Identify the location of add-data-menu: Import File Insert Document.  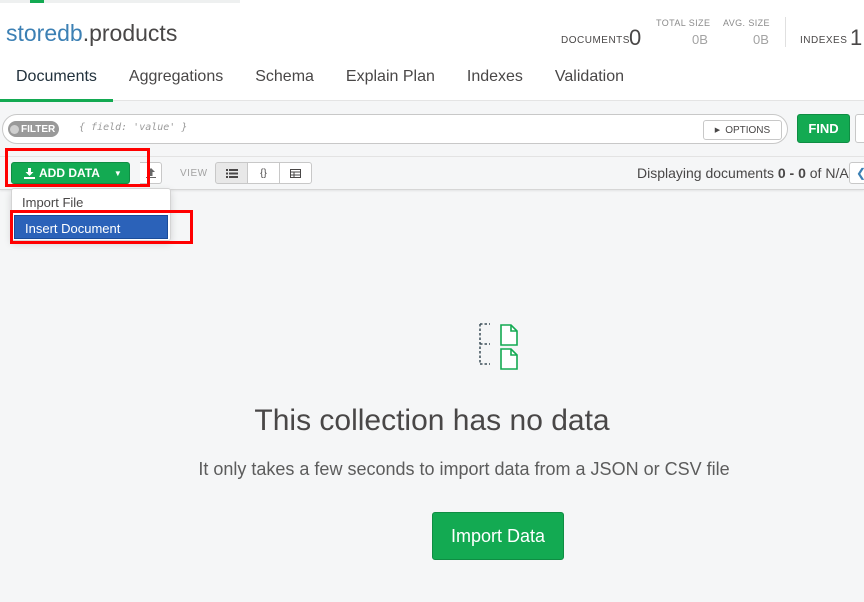
(91, 214).